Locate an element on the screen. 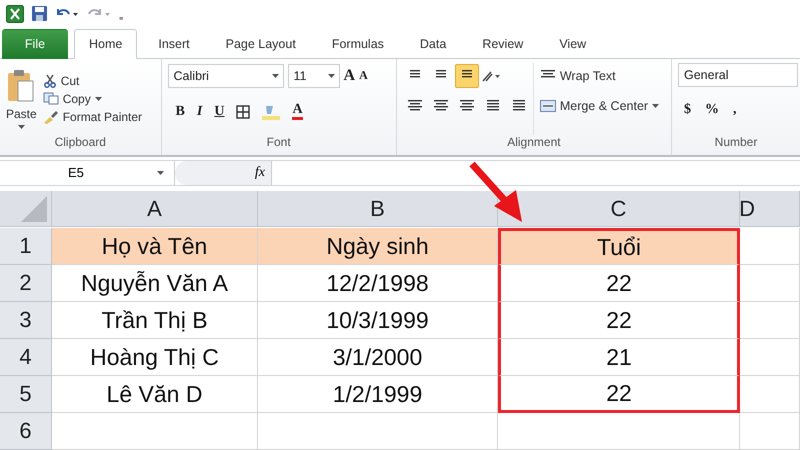 Image resolution: width=800 pixels, height=450 pixels. table-cell: Ngày sinh is located at coordinates (378, 246).